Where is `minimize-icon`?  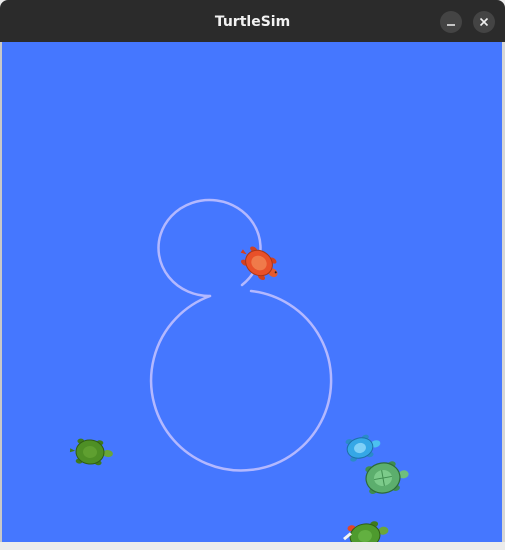
minimize-icon is located at coordinates (451, 25).